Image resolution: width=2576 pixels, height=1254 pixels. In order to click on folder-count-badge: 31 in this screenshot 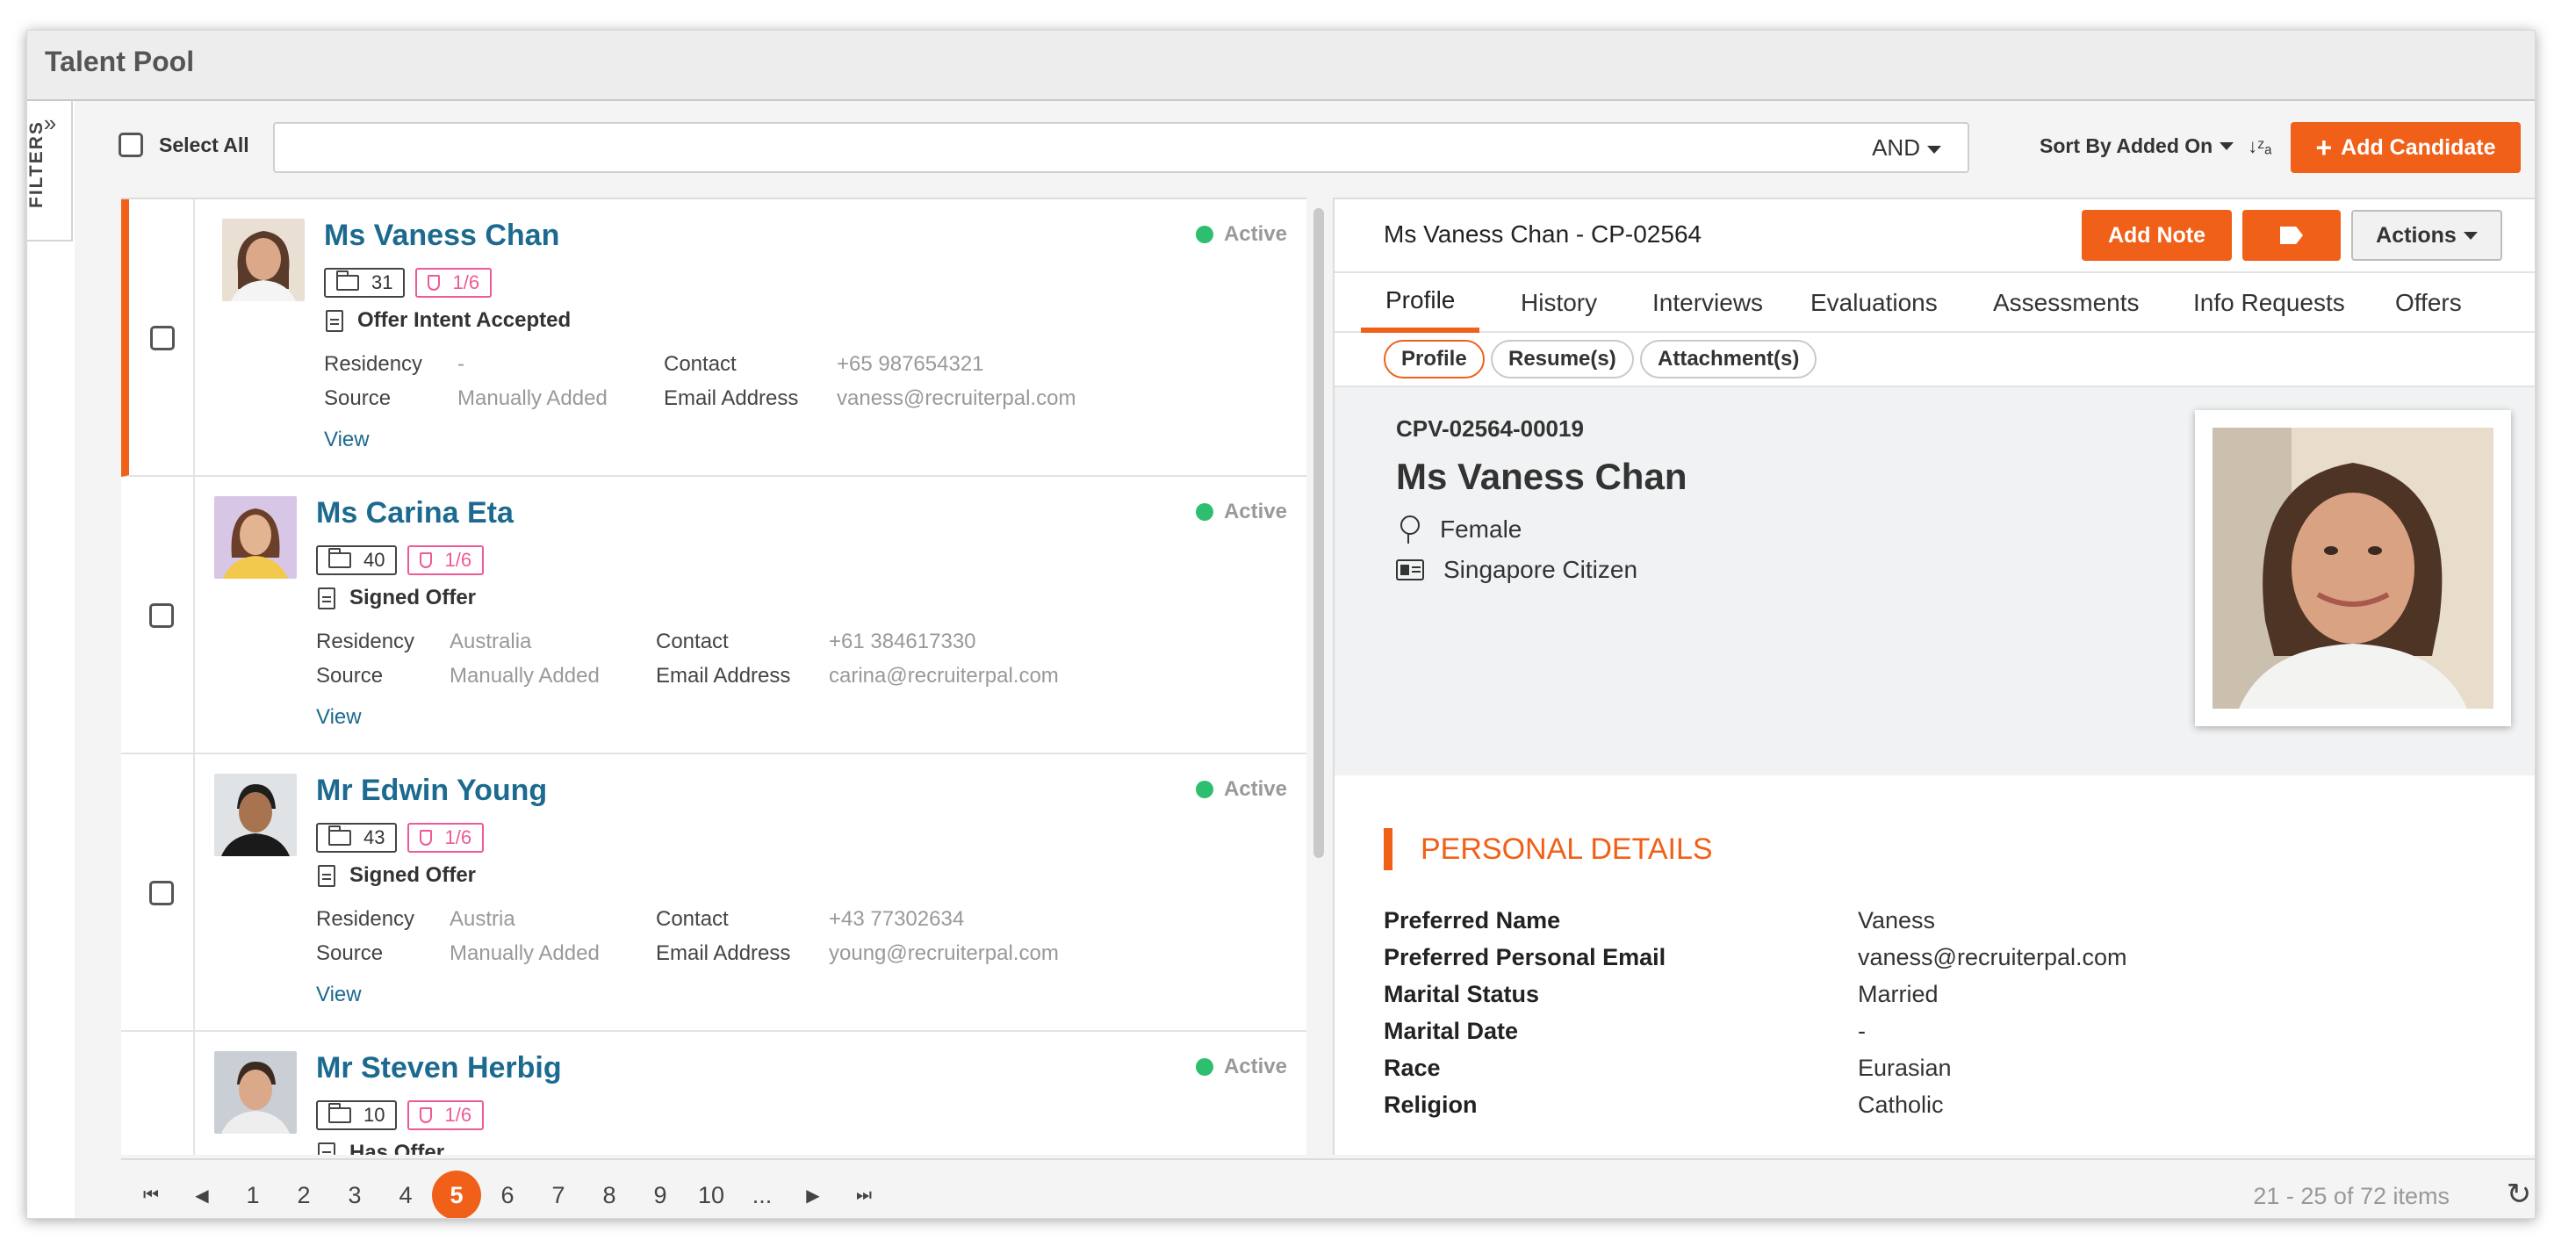, I will do `click(365, 283)`.